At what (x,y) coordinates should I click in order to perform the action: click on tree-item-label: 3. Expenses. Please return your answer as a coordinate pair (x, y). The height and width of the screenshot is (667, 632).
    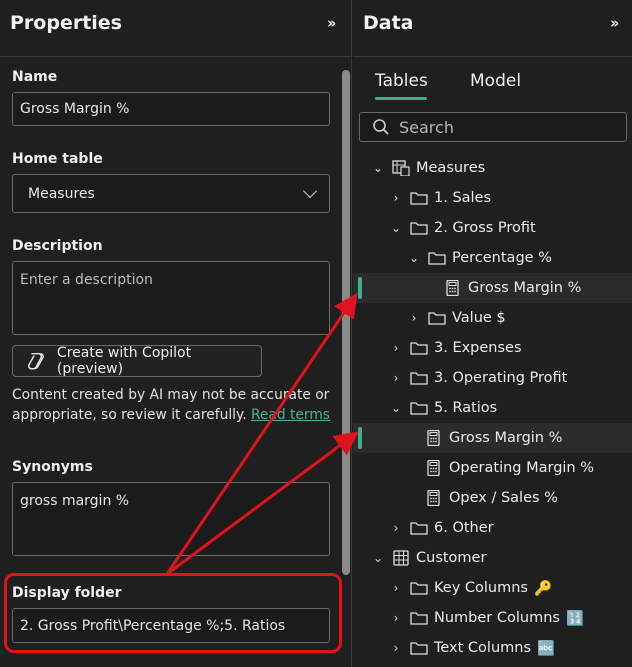
    Looking at the image, I should click on (478, 348).